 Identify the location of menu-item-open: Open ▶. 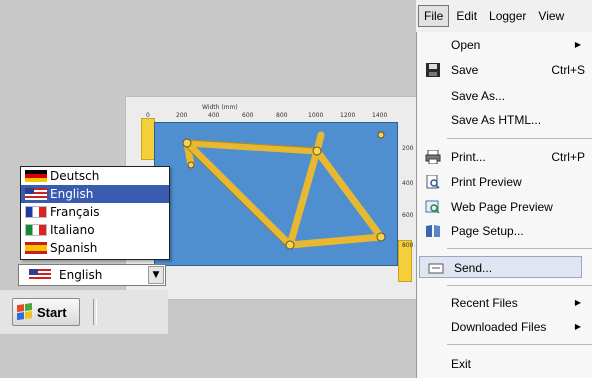
(504, 45).